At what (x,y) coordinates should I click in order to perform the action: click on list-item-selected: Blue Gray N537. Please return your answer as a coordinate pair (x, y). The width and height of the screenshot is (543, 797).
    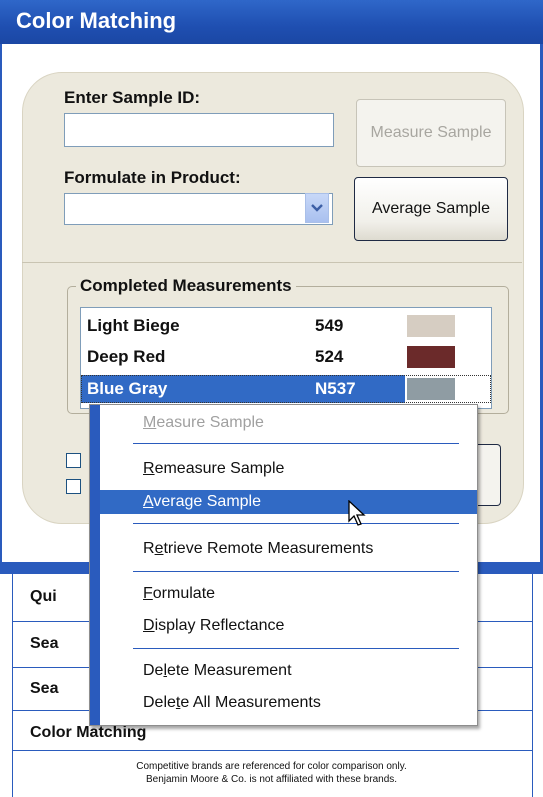
    Looking at the image, I should click on (286, 389).